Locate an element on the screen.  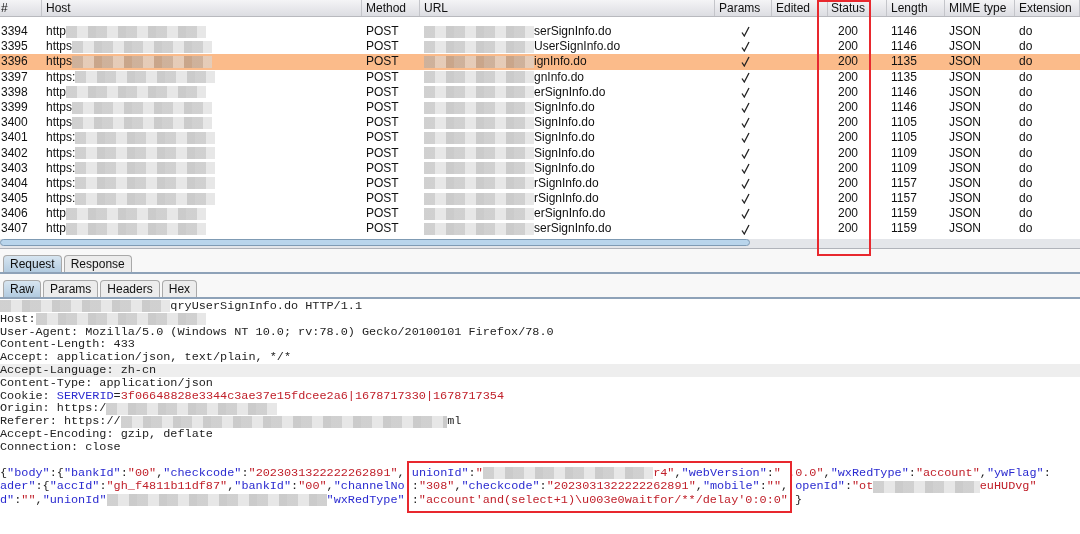
table-cell: SignInfo.do is located at coordinates (564, 138).